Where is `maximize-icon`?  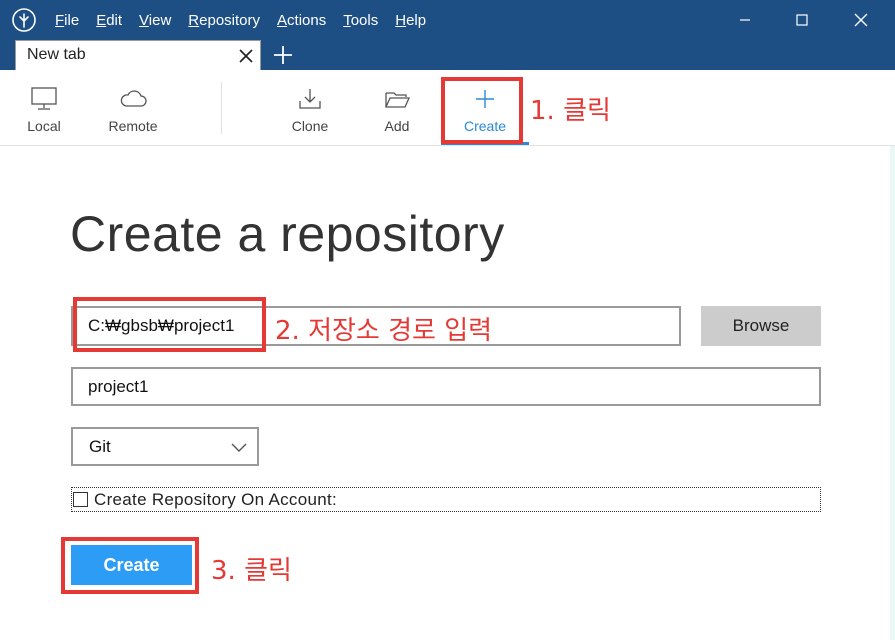
maximize-icon is located at coordinates (802, 20).